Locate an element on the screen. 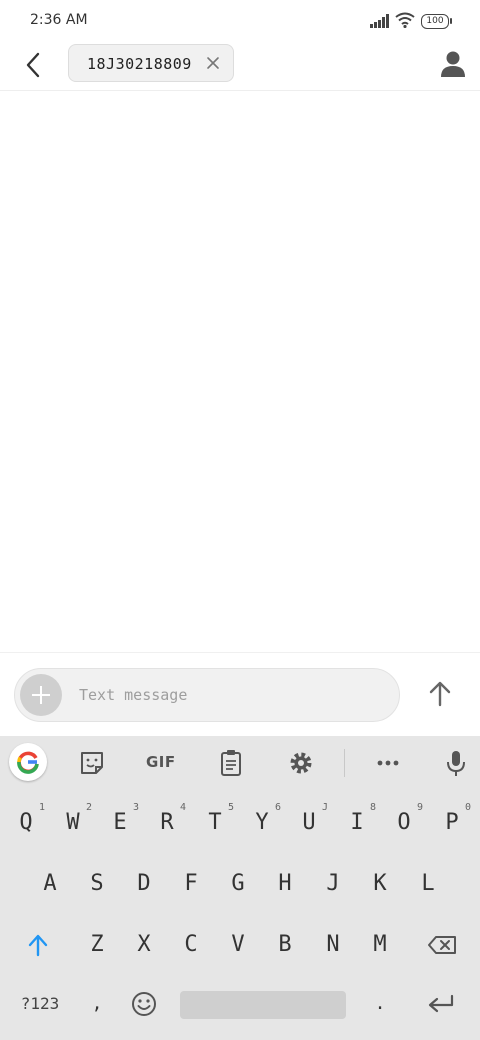 The height and width of the screenshot is (1040, 480). google-button is located at coordinates (28, 762).